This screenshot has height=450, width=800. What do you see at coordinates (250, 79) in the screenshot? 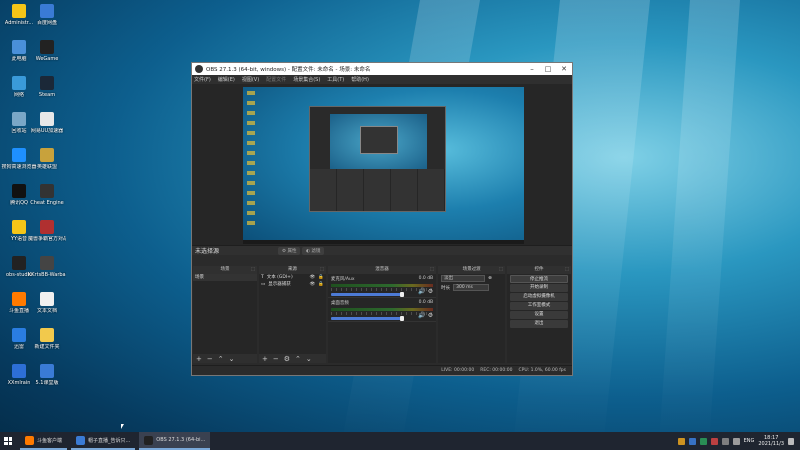
I see `menu-item: 视图(V)` at bounding box center [250, 79].